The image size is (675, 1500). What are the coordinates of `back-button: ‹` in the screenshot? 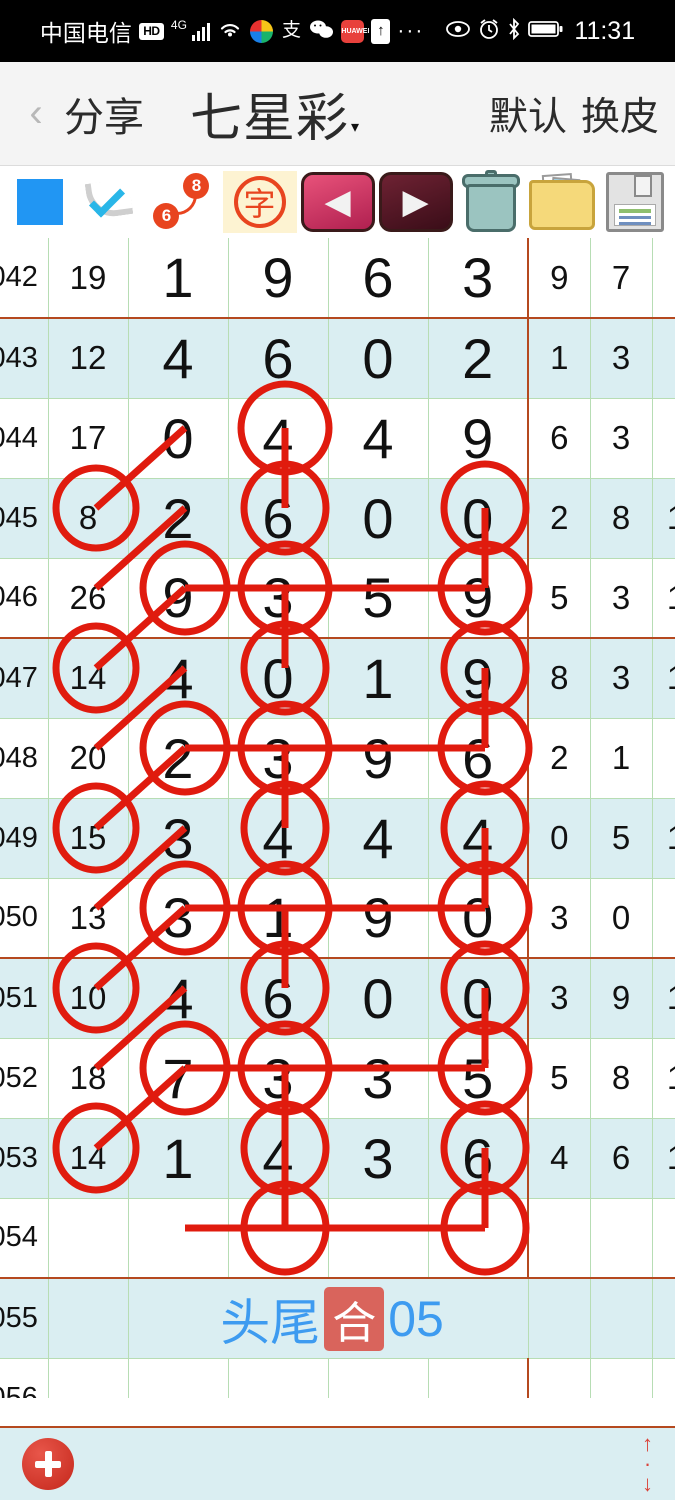 It's located at (36, 113).